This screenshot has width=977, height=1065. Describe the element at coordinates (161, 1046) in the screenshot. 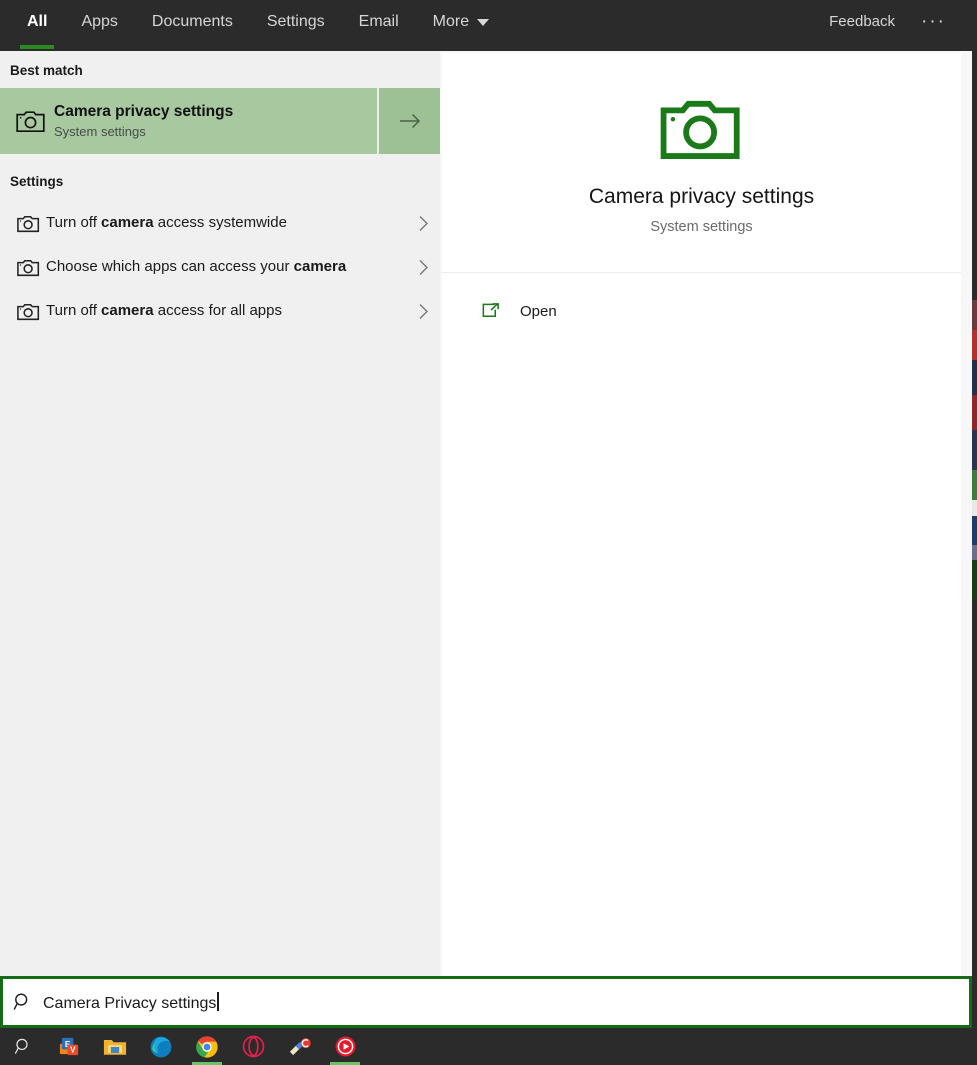

I see `microsoft-edge-taskbar-icon` at that location.